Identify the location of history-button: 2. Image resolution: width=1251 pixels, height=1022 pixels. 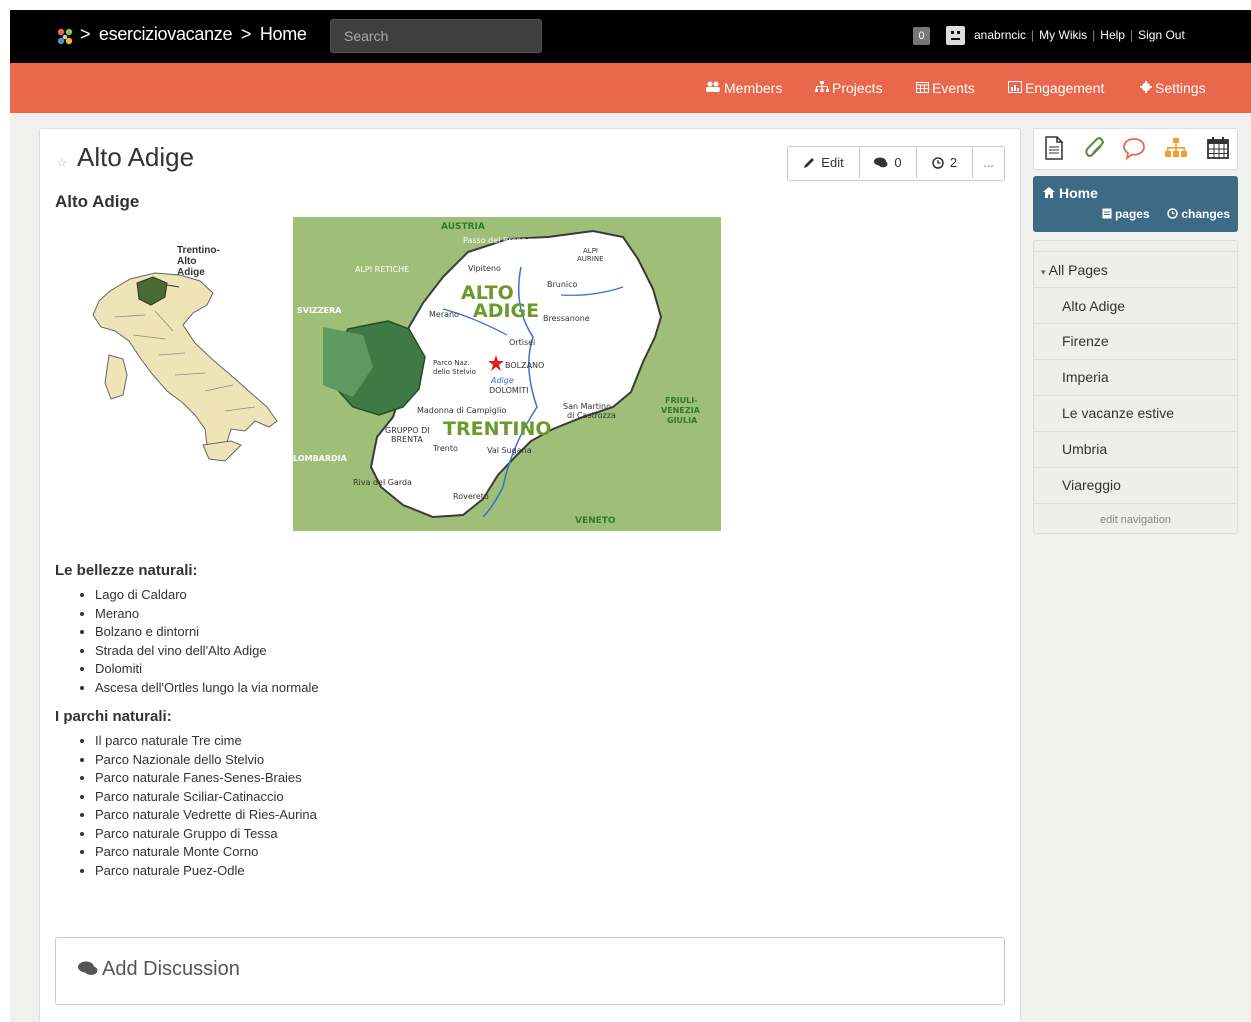
(945, 162).